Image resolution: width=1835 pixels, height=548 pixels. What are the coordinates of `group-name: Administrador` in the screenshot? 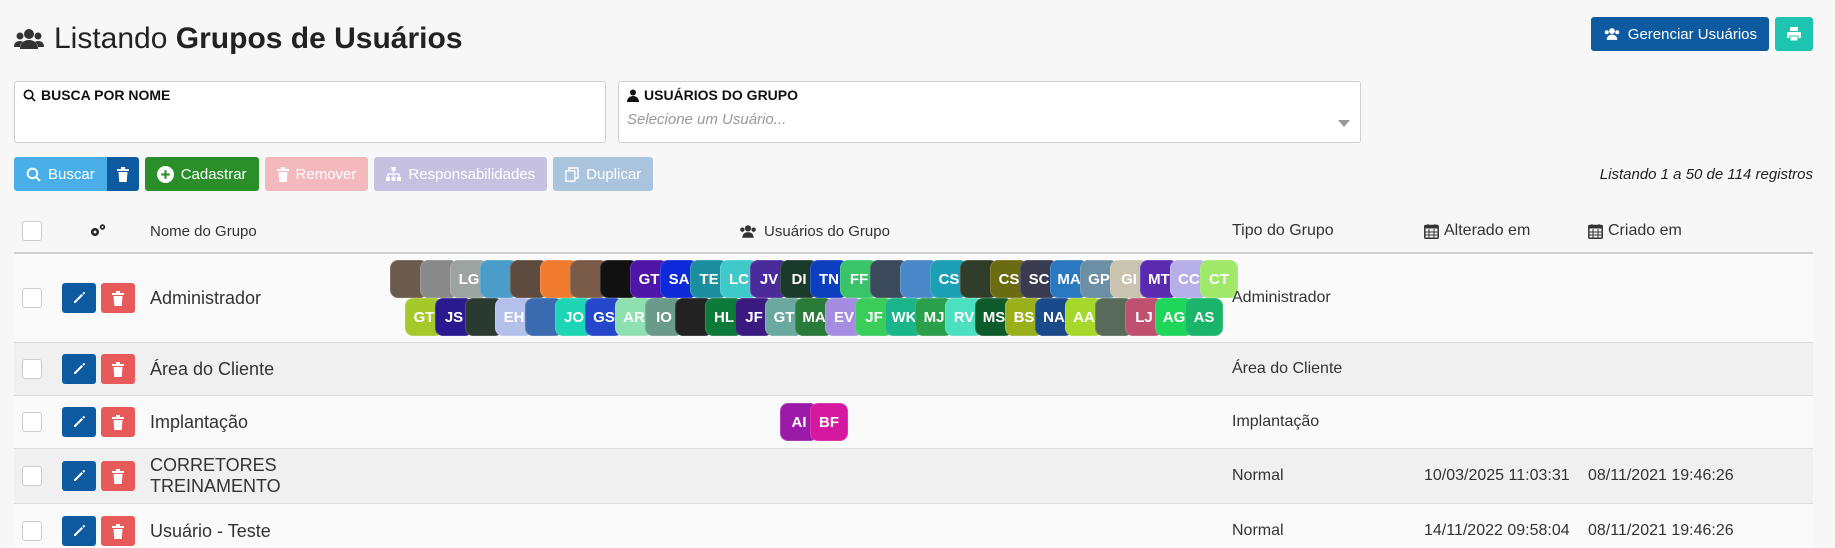 It's located at (206, 297).